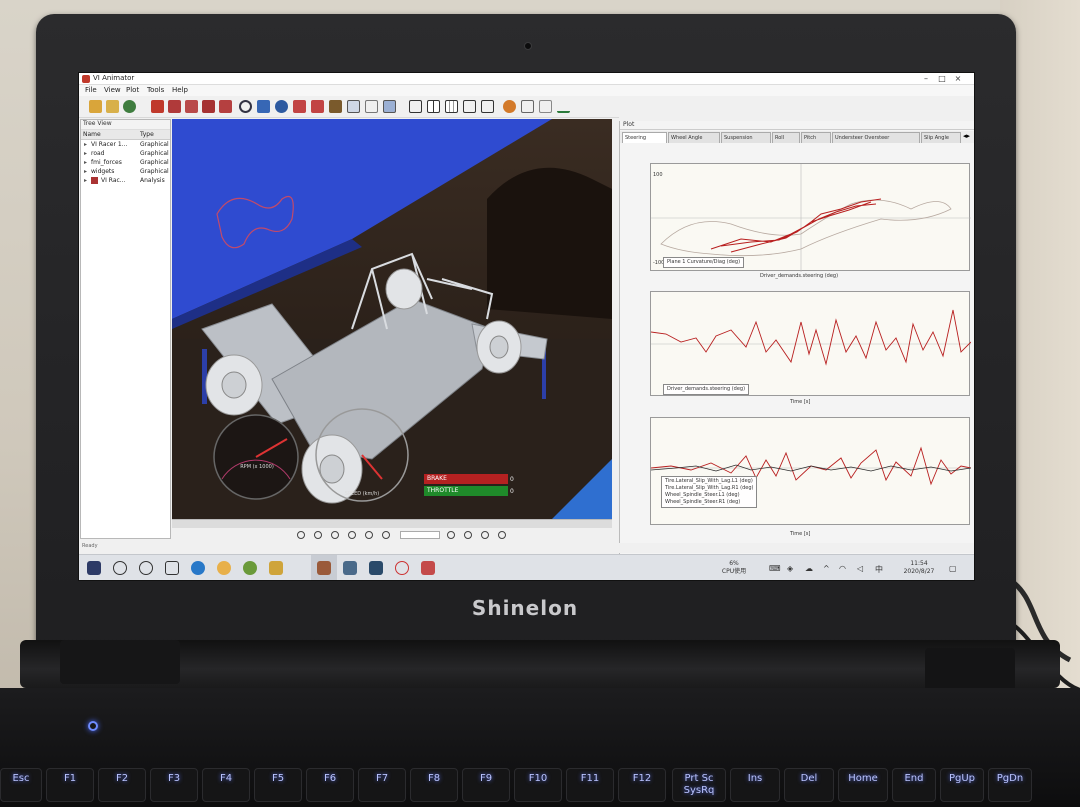  What do you see at coordinates (226, 785) in the screenshot?
I see `key-f4: F4` at bounding box center [226, 785].